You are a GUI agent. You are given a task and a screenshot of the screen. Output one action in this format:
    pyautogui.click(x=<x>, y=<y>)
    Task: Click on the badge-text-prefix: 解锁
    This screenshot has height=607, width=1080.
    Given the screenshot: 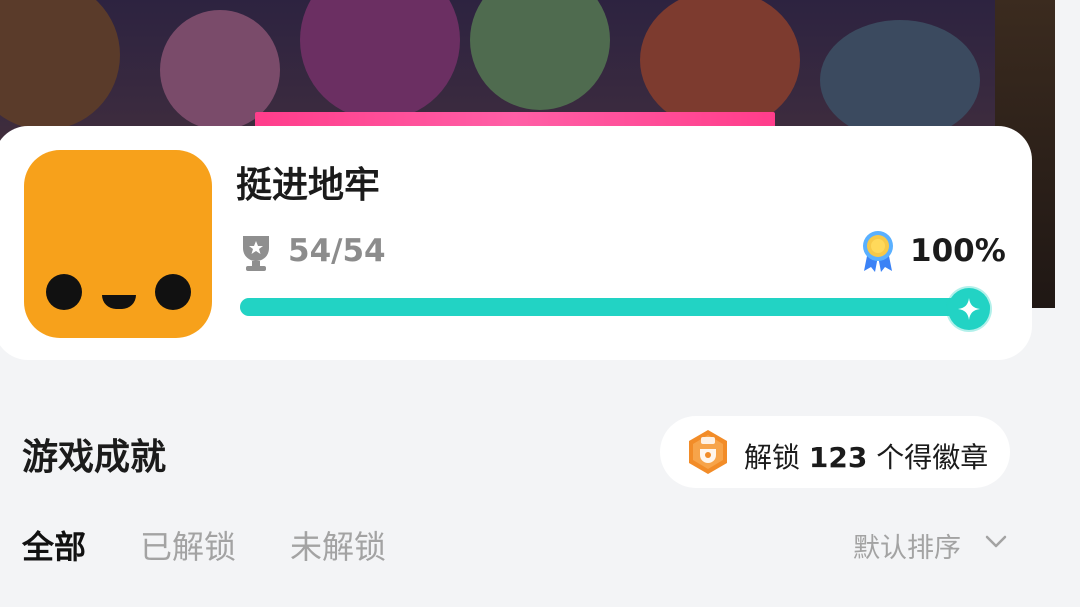 What is the action you would take?
    pyautogui.click(x=772, y=457)
    